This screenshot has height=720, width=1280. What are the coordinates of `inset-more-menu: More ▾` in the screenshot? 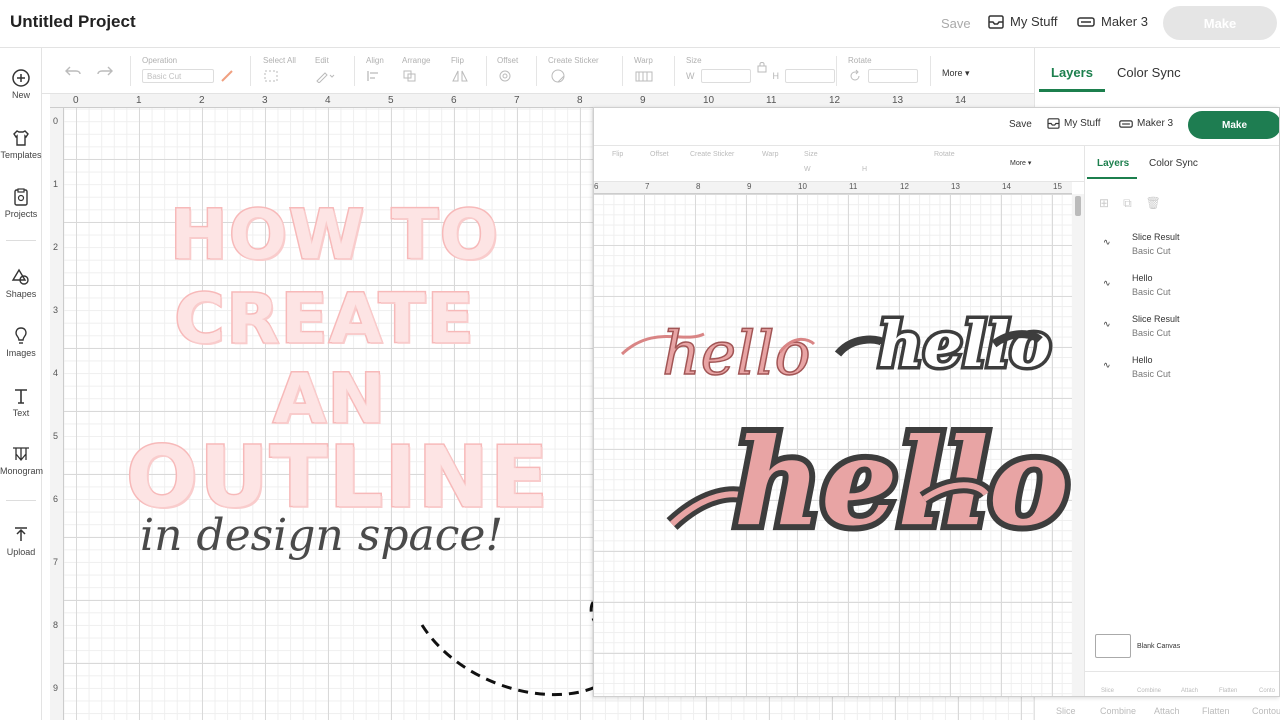 It's located at (1020, 163).